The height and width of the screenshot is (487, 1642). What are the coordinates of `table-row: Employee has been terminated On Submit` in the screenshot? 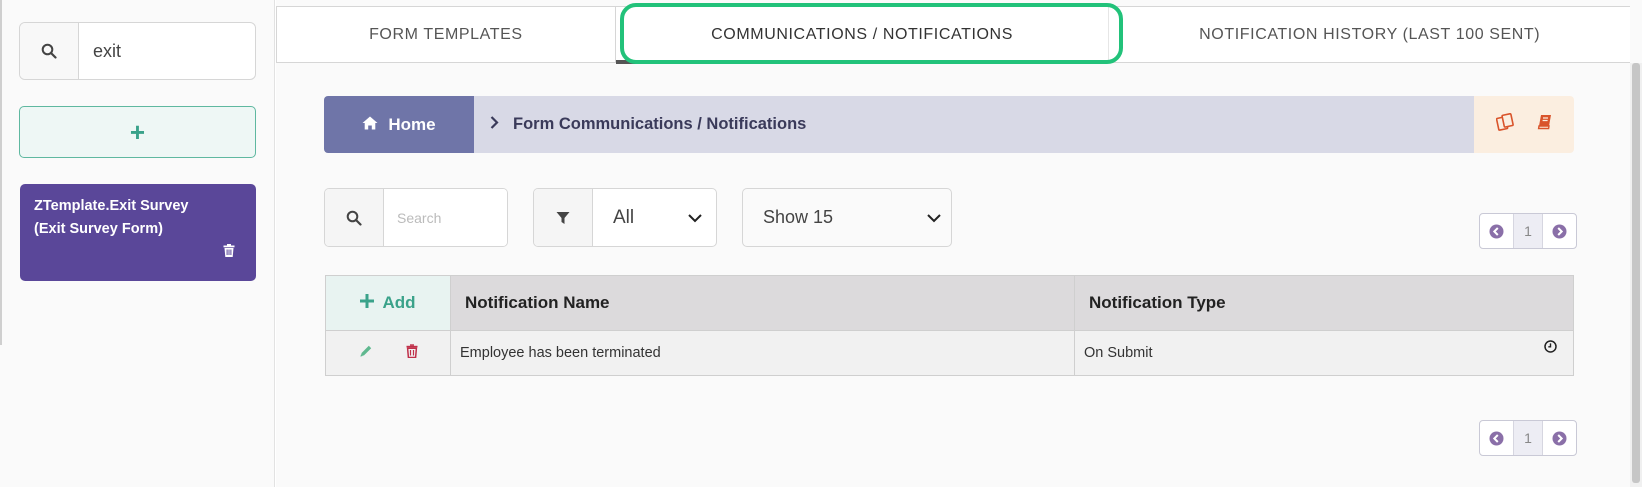 It's located at (949, 353).